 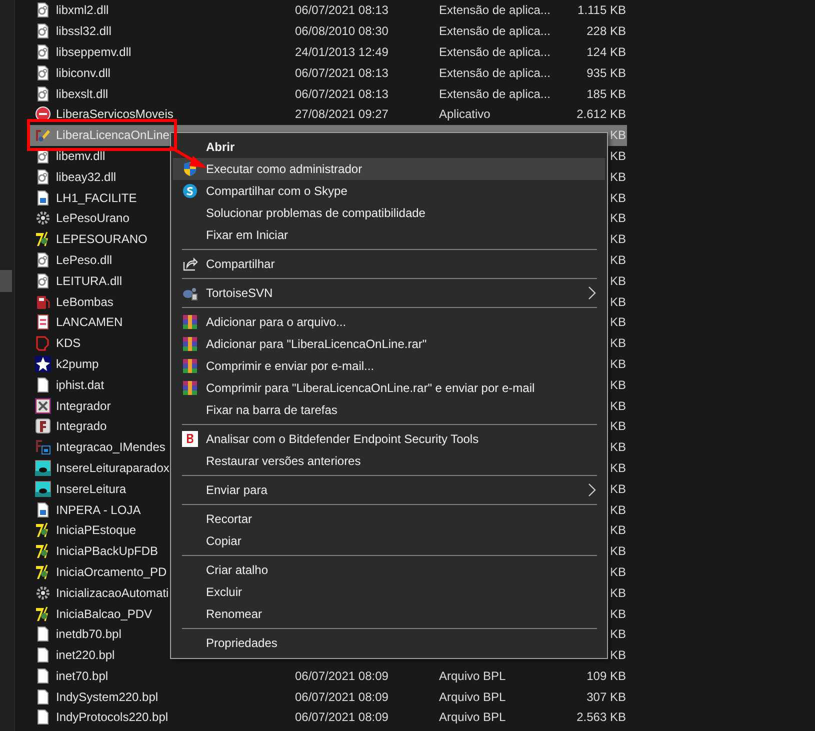 I want to click on file-size: 307 KB, so click(x=606, y=697).